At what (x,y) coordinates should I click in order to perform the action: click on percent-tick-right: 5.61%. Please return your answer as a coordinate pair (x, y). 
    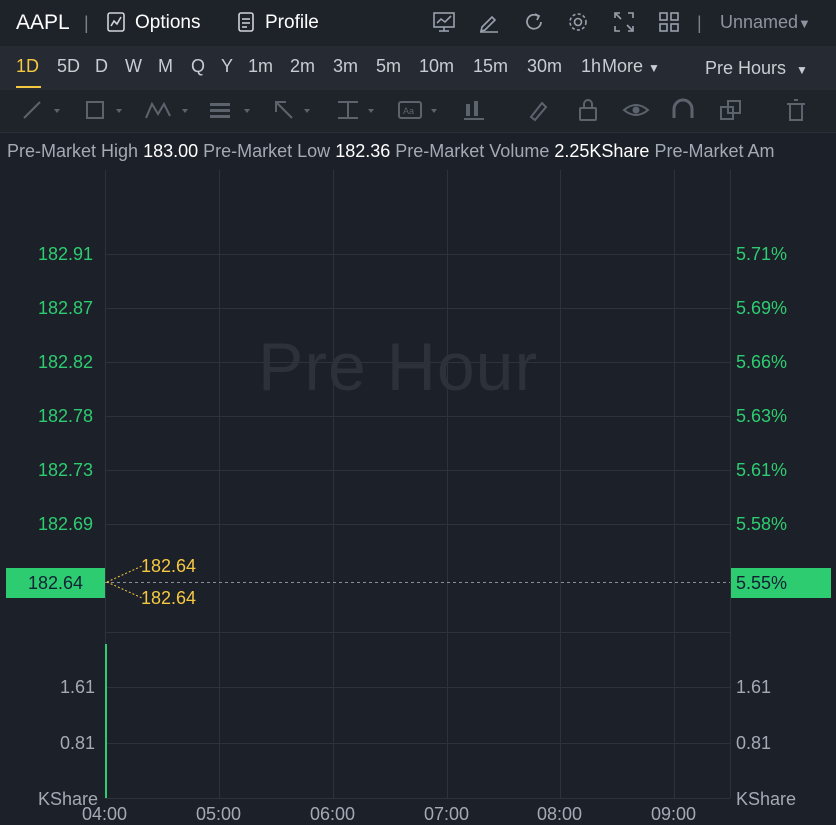
    Looking at the image, I should click on (762, 470).